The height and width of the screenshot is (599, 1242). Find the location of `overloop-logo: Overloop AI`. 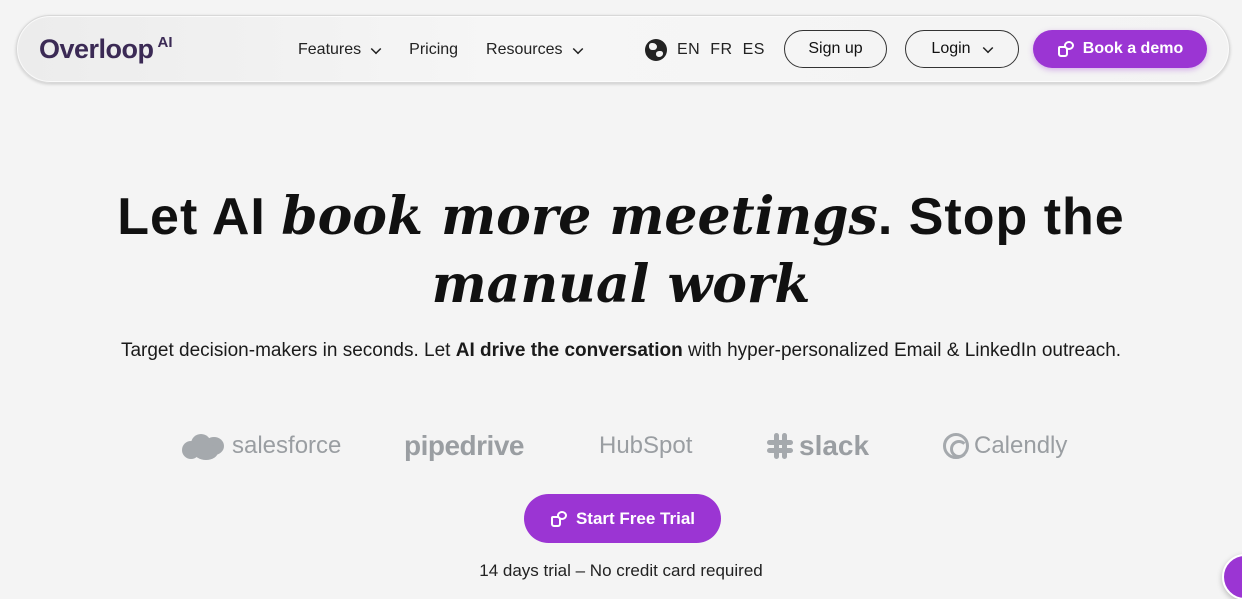

overloop-logo: Overloop AI is located at coordinates (106, 49).